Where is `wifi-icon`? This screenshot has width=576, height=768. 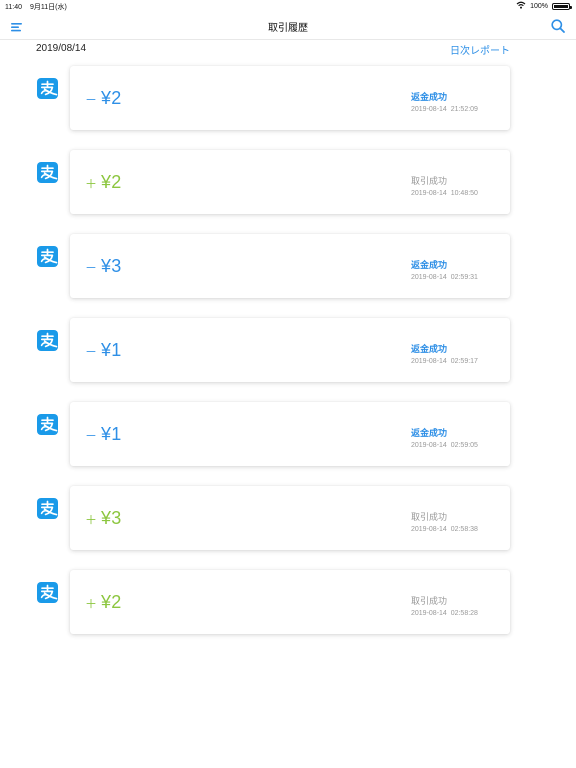
wifi-icon is located at coordinates (521, 6).